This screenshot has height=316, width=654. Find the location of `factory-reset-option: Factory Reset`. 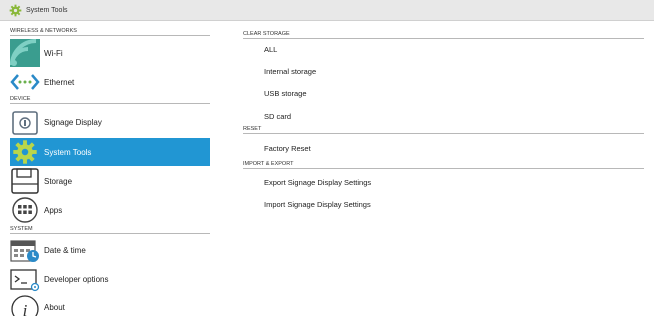

factory-reset-option: Factory Reset is located at coordinates (287, 148).